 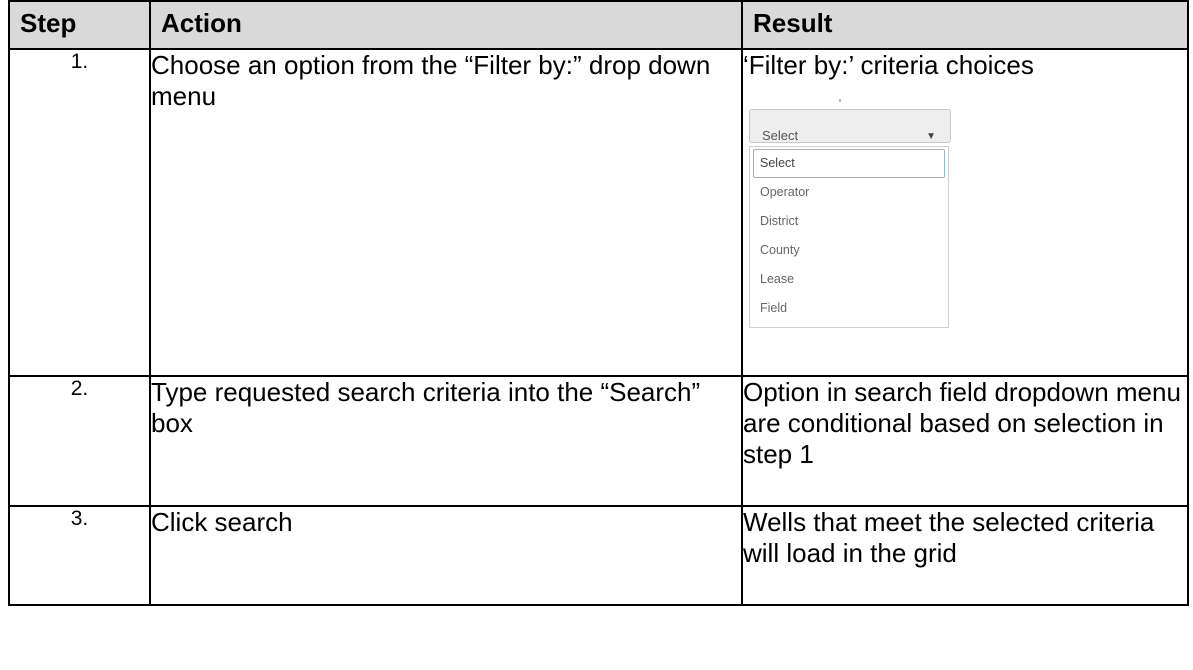 What do you see at coordinates (850, 126) in the screenshot?
I see `filter-select: Select ▼` at bounding box center [850, 126].